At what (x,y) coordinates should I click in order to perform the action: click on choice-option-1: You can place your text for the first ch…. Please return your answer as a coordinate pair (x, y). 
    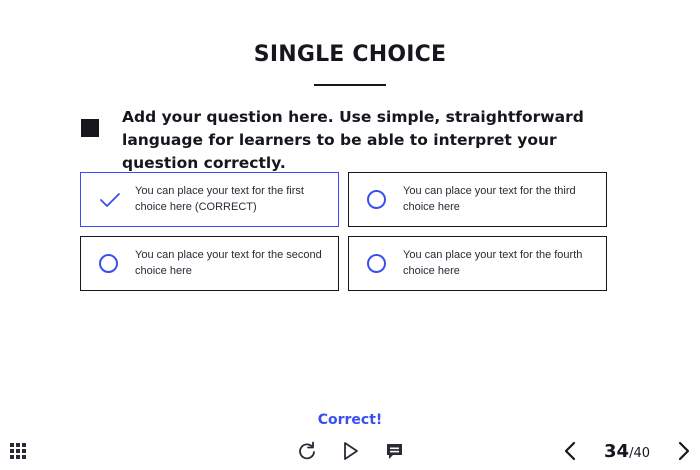
    Looking at the image, I should click on (209, 199).